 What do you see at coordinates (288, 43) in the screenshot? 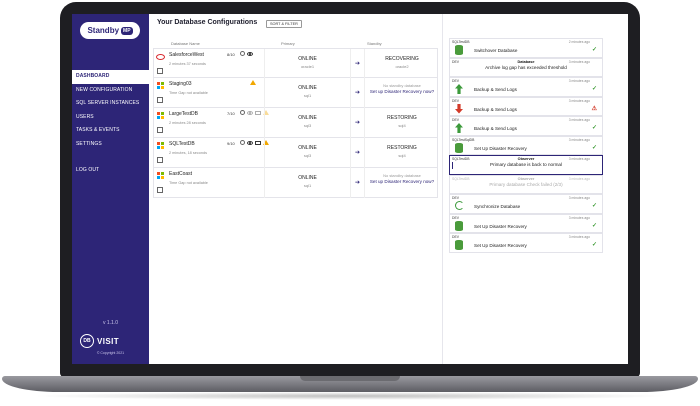
I see `column-header-primary: Primary` at bounding box center [288, 43].